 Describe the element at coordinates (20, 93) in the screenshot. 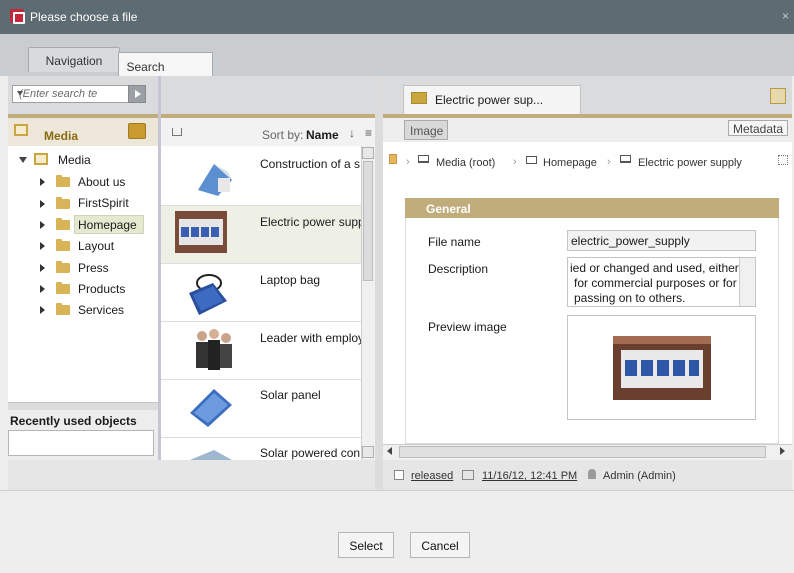

I see `chevron-down-icon` at that location.